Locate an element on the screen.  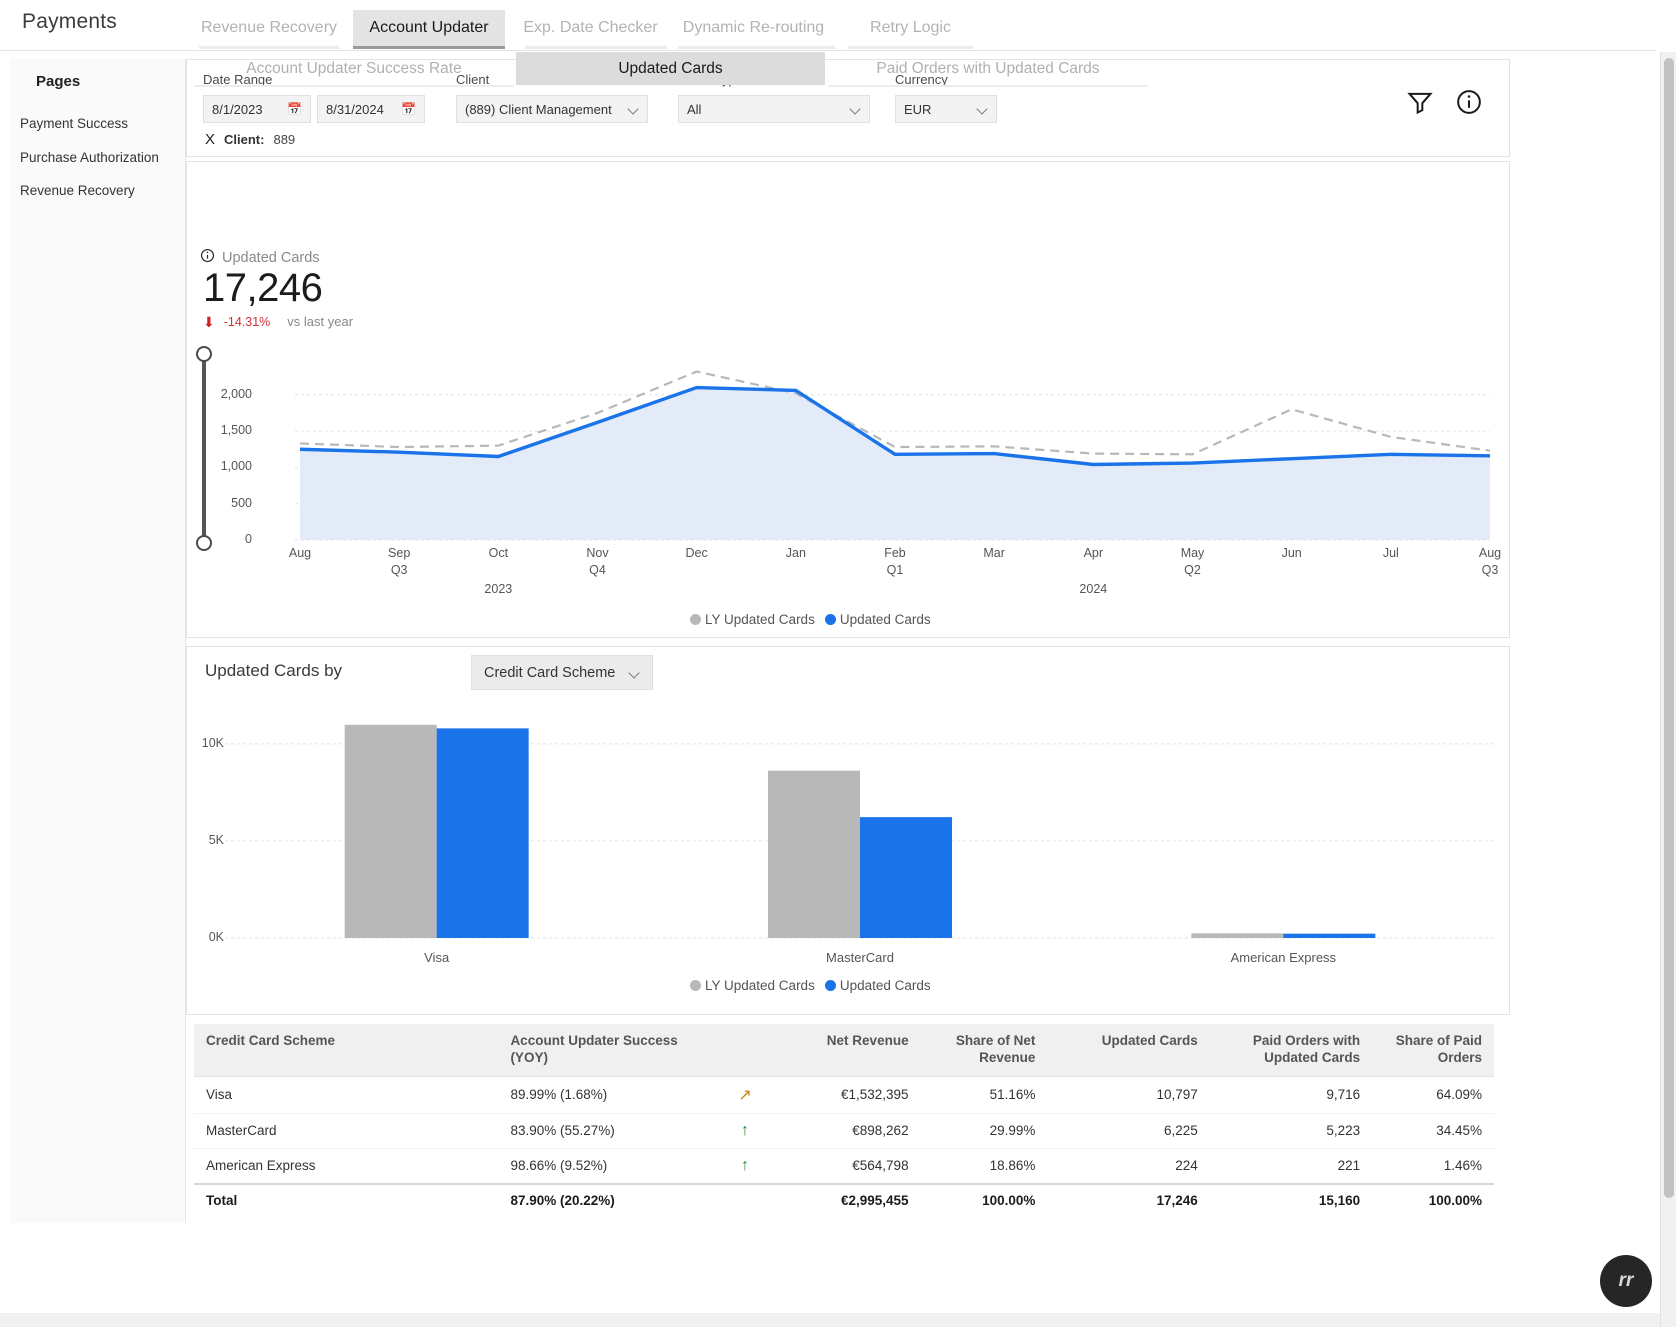
y-tick-label: 2,000 is located at coordinates (236, 393).